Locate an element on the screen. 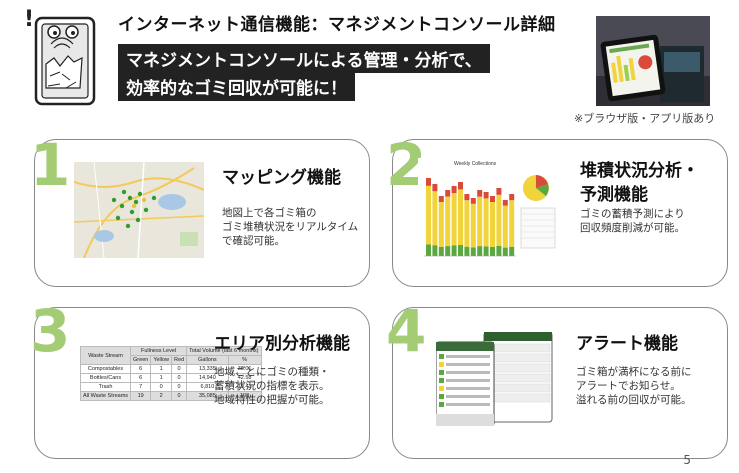 The height and width of the screenshot is (473, 739). card-desc-analysis: ゴミの蓄積予測により 回収頻度削減が可能。 is located at coordinates (632, 221).